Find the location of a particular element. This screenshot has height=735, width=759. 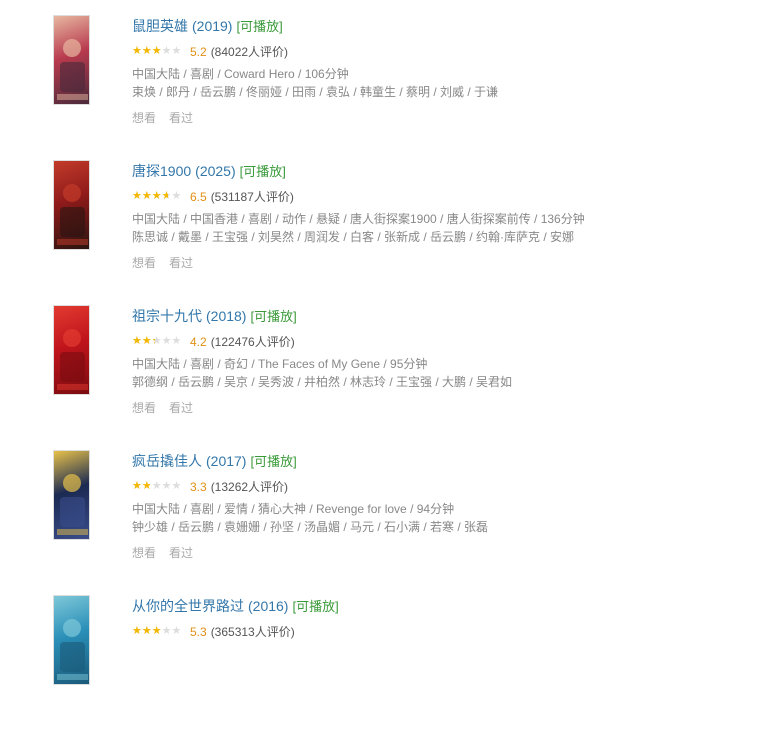

rating-score: 5.3 is located at coordinates (198, 632).